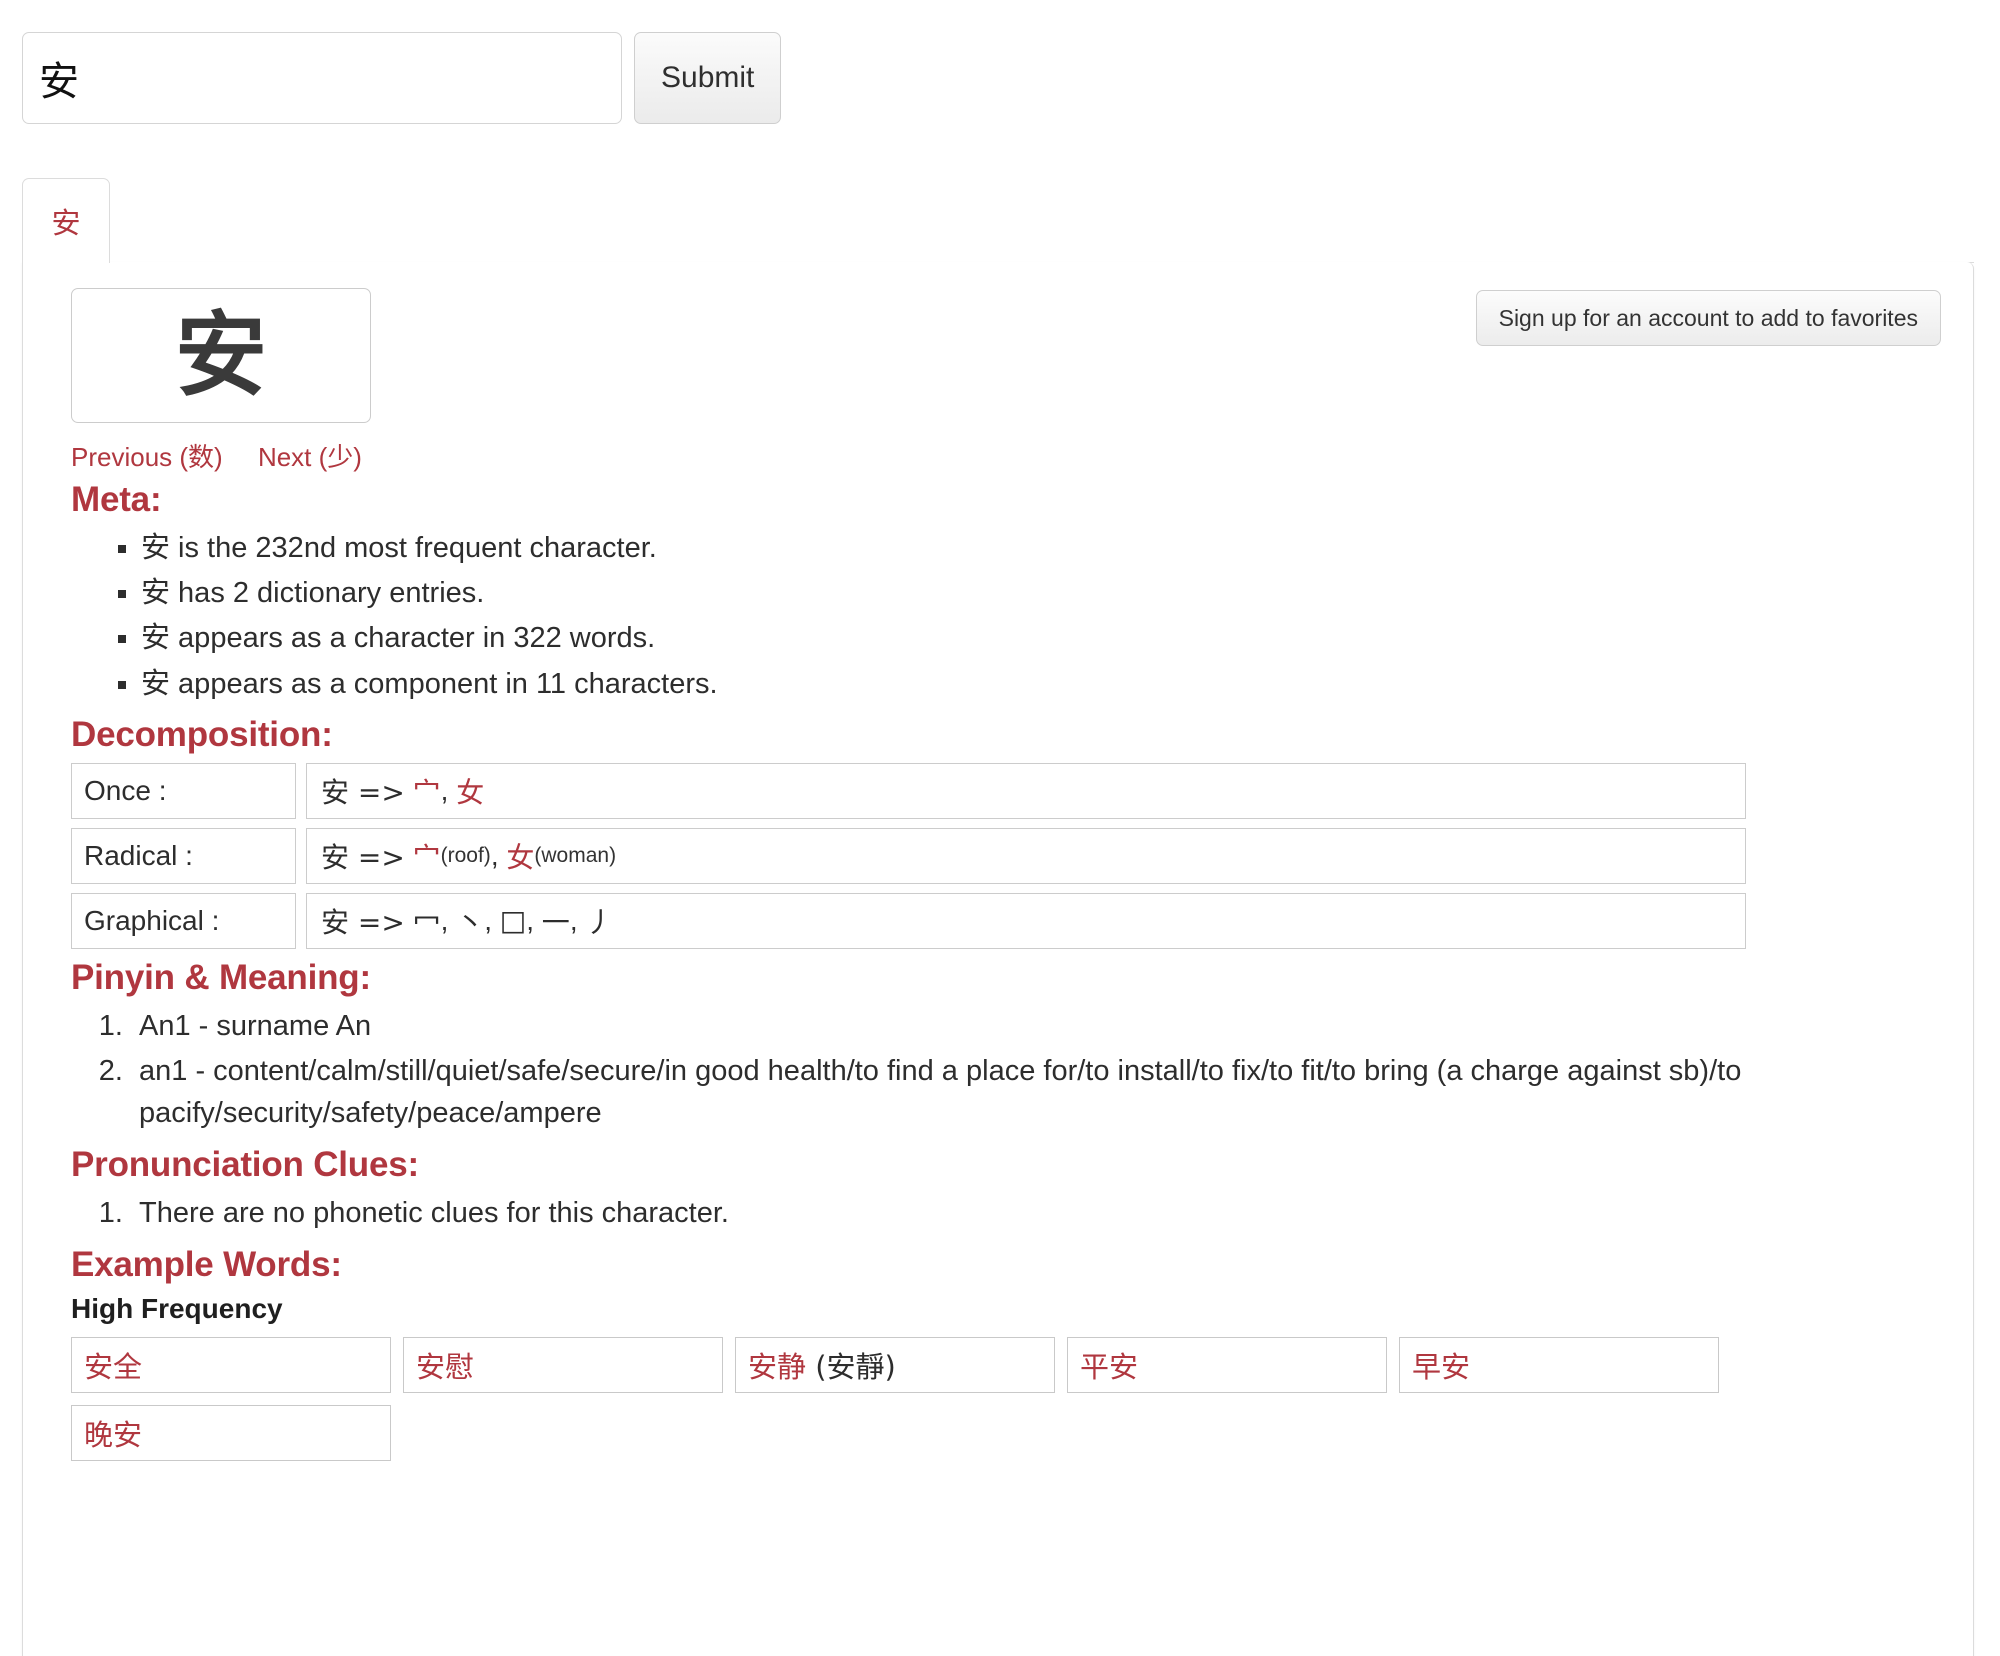 The image size is (2000, 1656). Describe the element at coordinates (1559, 1364) in the screenshot. I see `example-word-cell: 早安` at that location.